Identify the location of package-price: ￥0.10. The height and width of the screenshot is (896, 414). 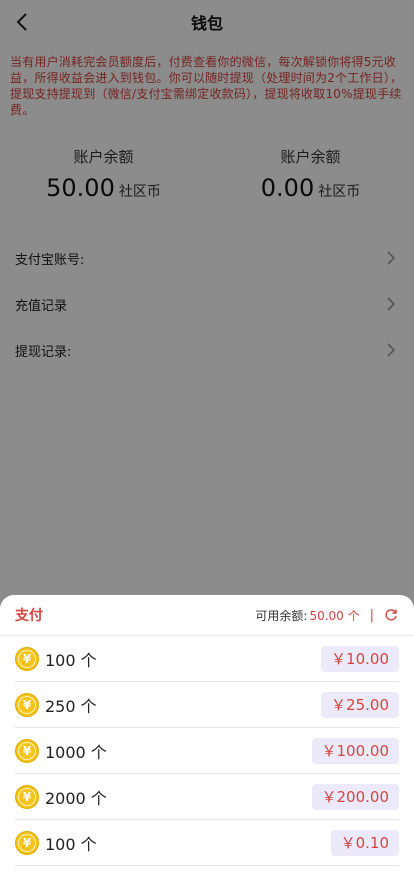
(364, 842).